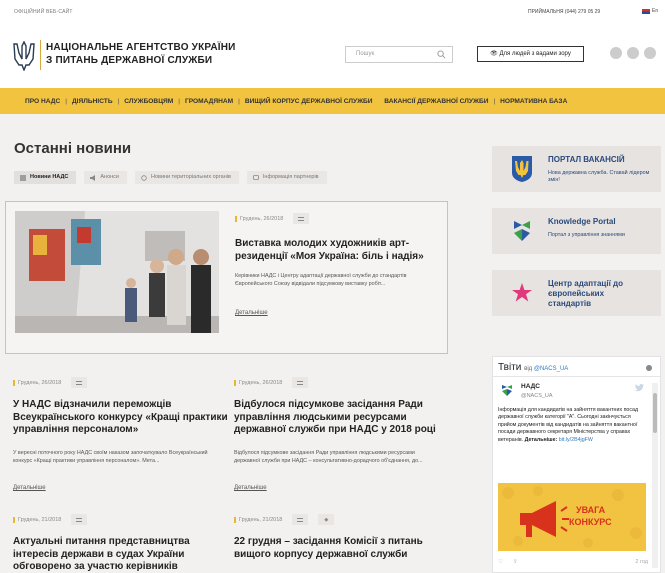 The image size is (665, 573). Describe the element at coordinates (530, 386) in the screenshot. I see `tweet-account-name: НАДС` at that location.